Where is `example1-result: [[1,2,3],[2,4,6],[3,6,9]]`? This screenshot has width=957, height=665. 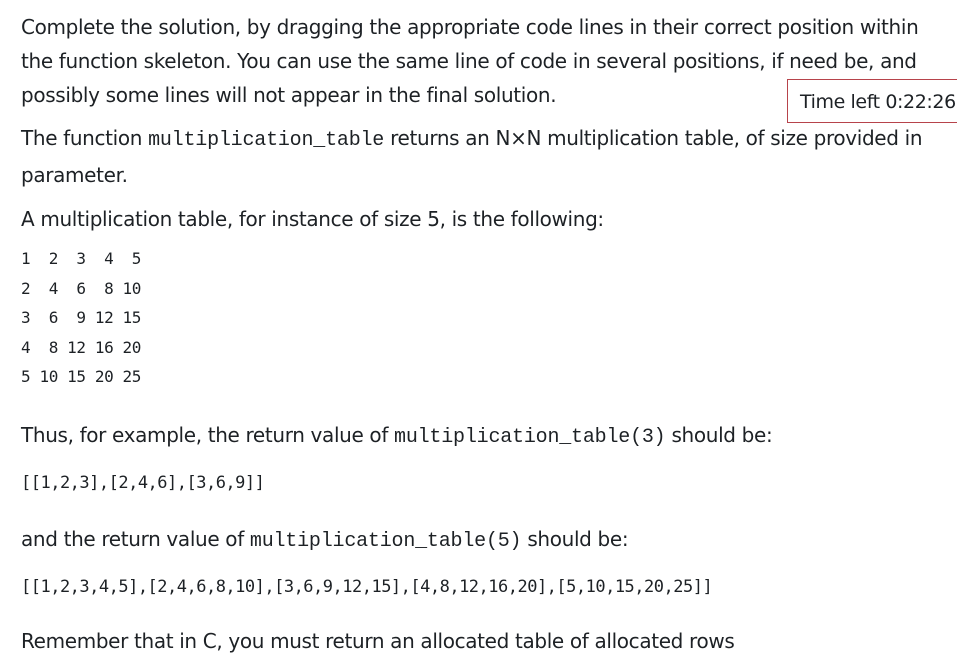 example1-result: [[1,2,3],[2,4,6],[3,6,9]] is located at coordinates (143, 482).